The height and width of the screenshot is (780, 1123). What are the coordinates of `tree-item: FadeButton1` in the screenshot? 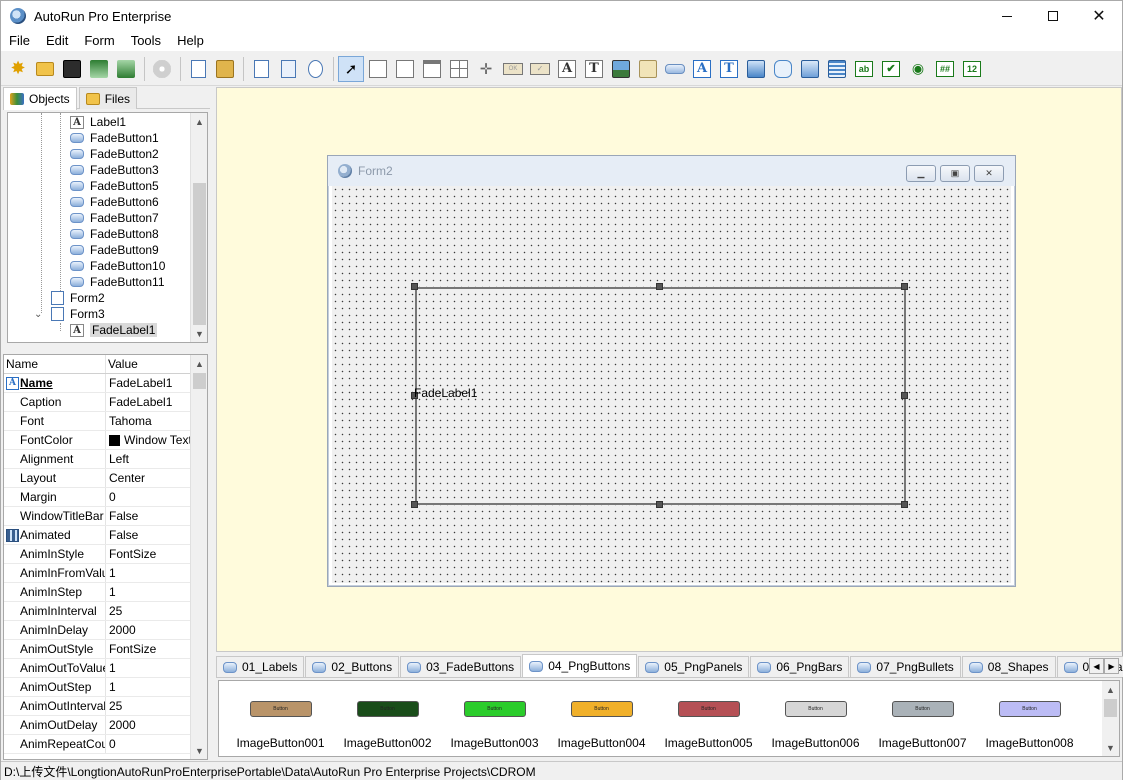 It's located at (114, 138).